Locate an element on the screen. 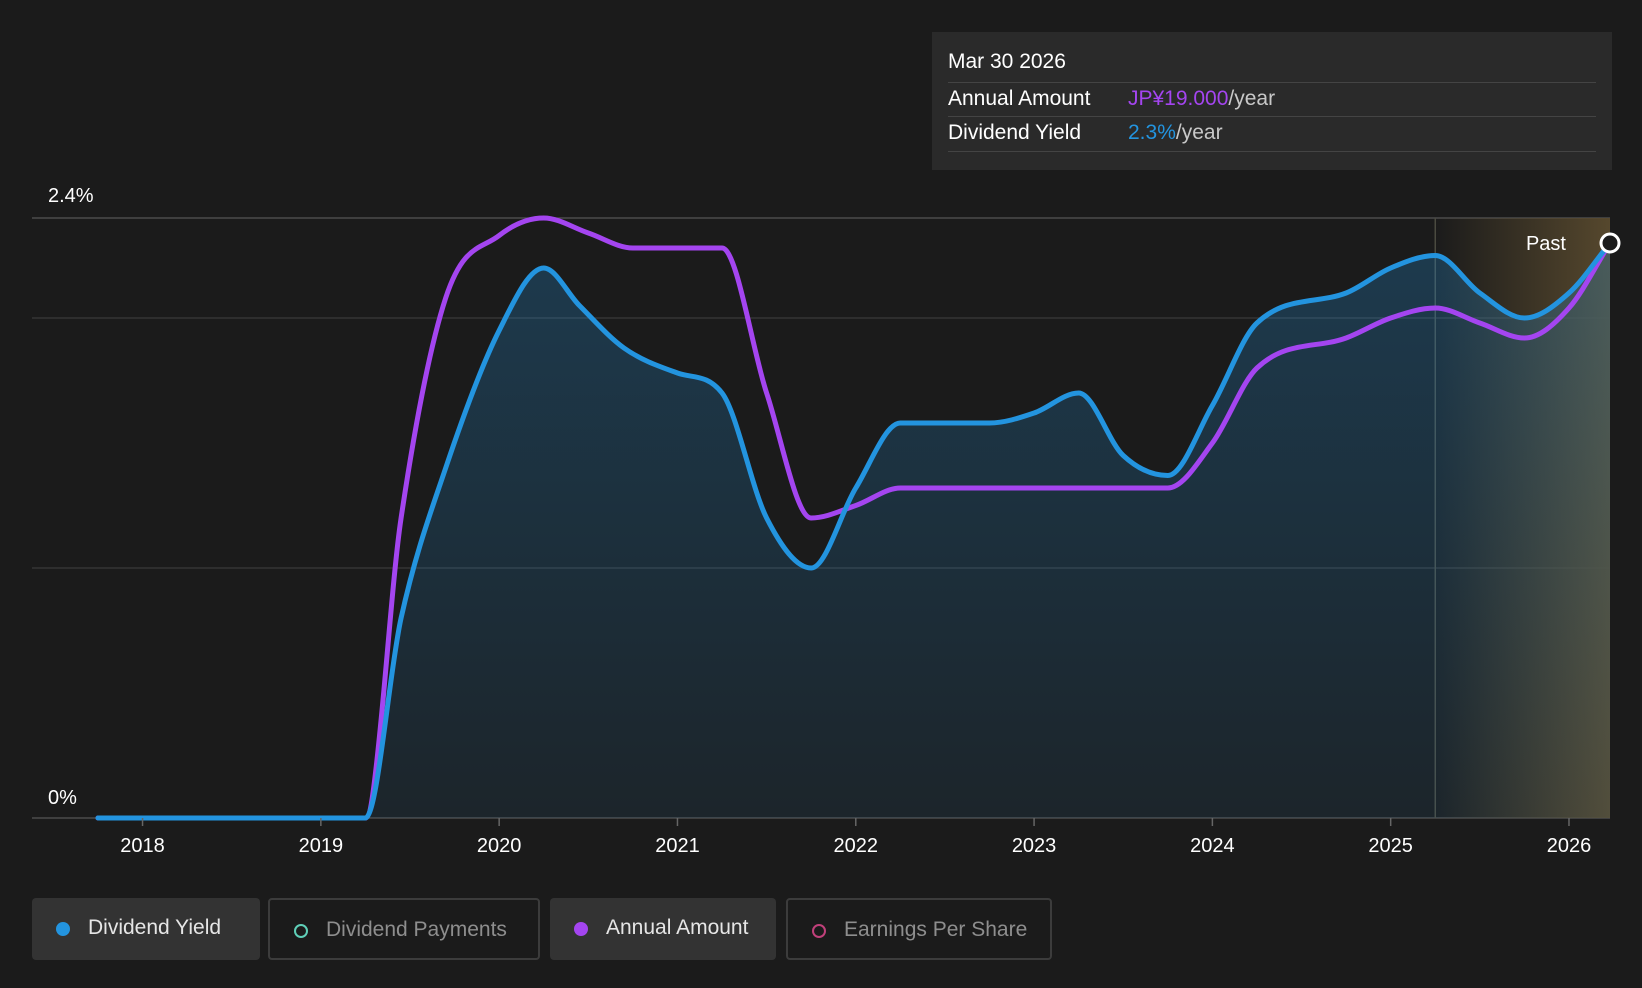 This screenshot has height=988, width=1642. legend-dividend-yield-button: Dividend Yield is located at coordinates (146, 929).